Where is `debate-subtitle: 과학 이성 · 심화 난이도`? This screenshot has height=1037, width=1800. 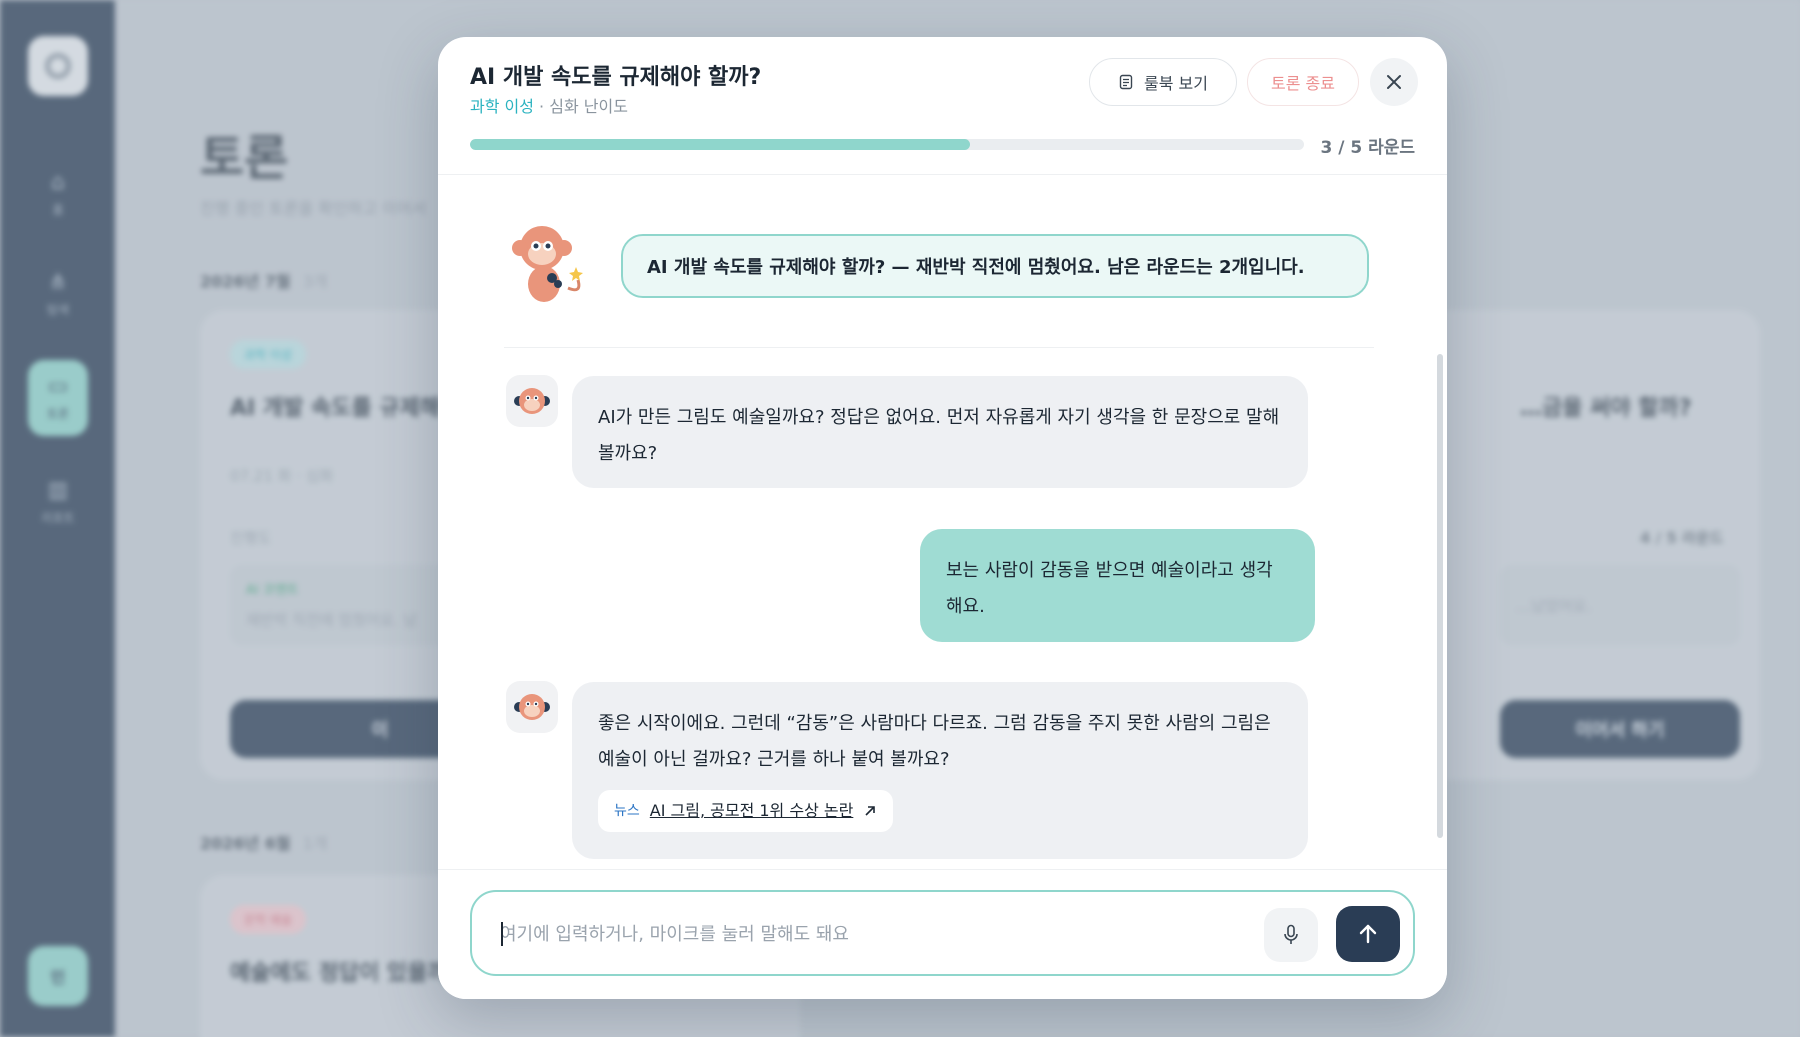 debate-subtitle: 과학 이성 · 심화 난이도 is located at coordinates (549, 106).